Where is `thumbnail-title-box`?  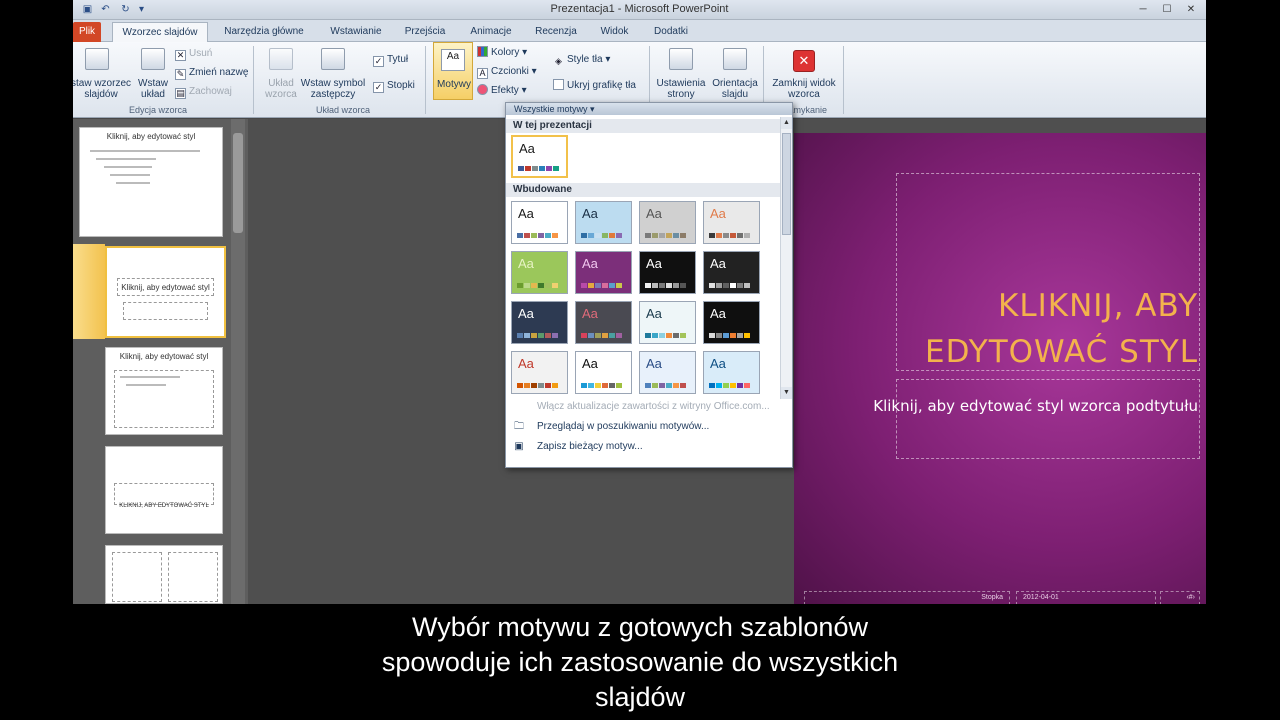 thumbnail-title-box is located at coordinates (164, 494).